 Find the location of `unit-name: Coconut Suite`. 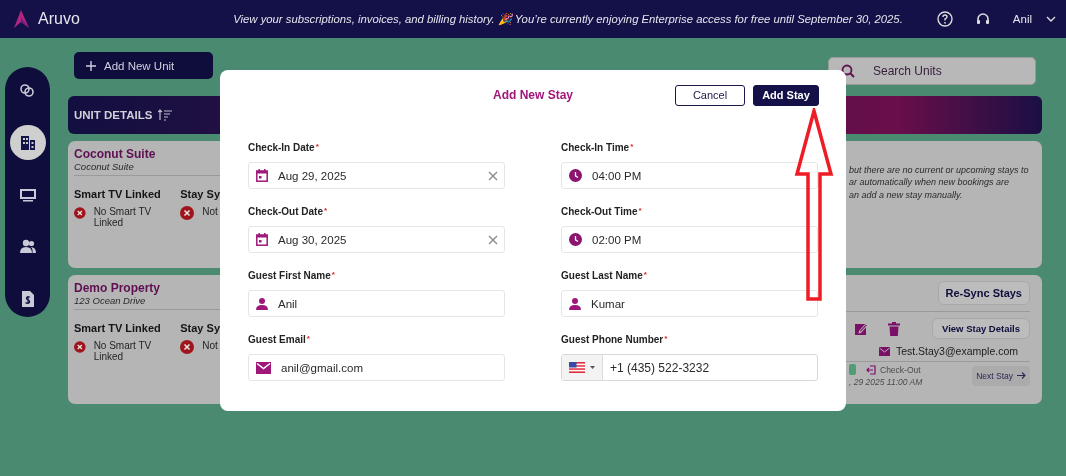

unit-name: Coconut Suite is located at coordinates (115, 154).